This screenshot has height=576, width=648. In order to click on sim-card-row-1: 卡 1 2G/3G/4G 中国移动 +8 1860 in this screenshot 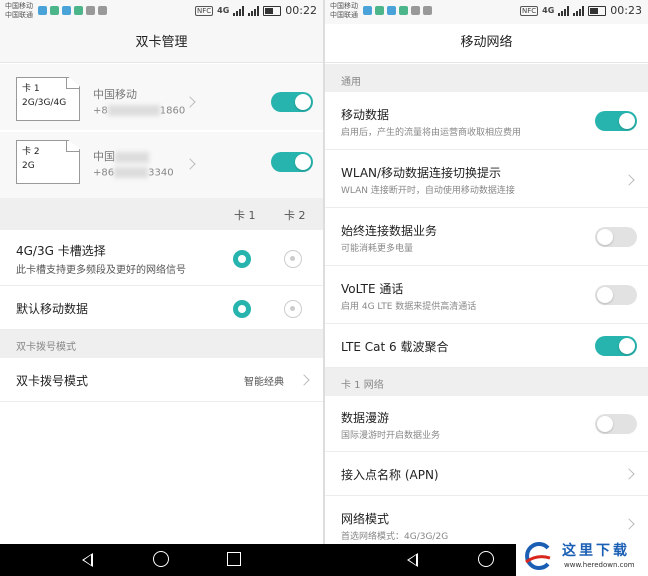, I will do `click(161, 97)`.